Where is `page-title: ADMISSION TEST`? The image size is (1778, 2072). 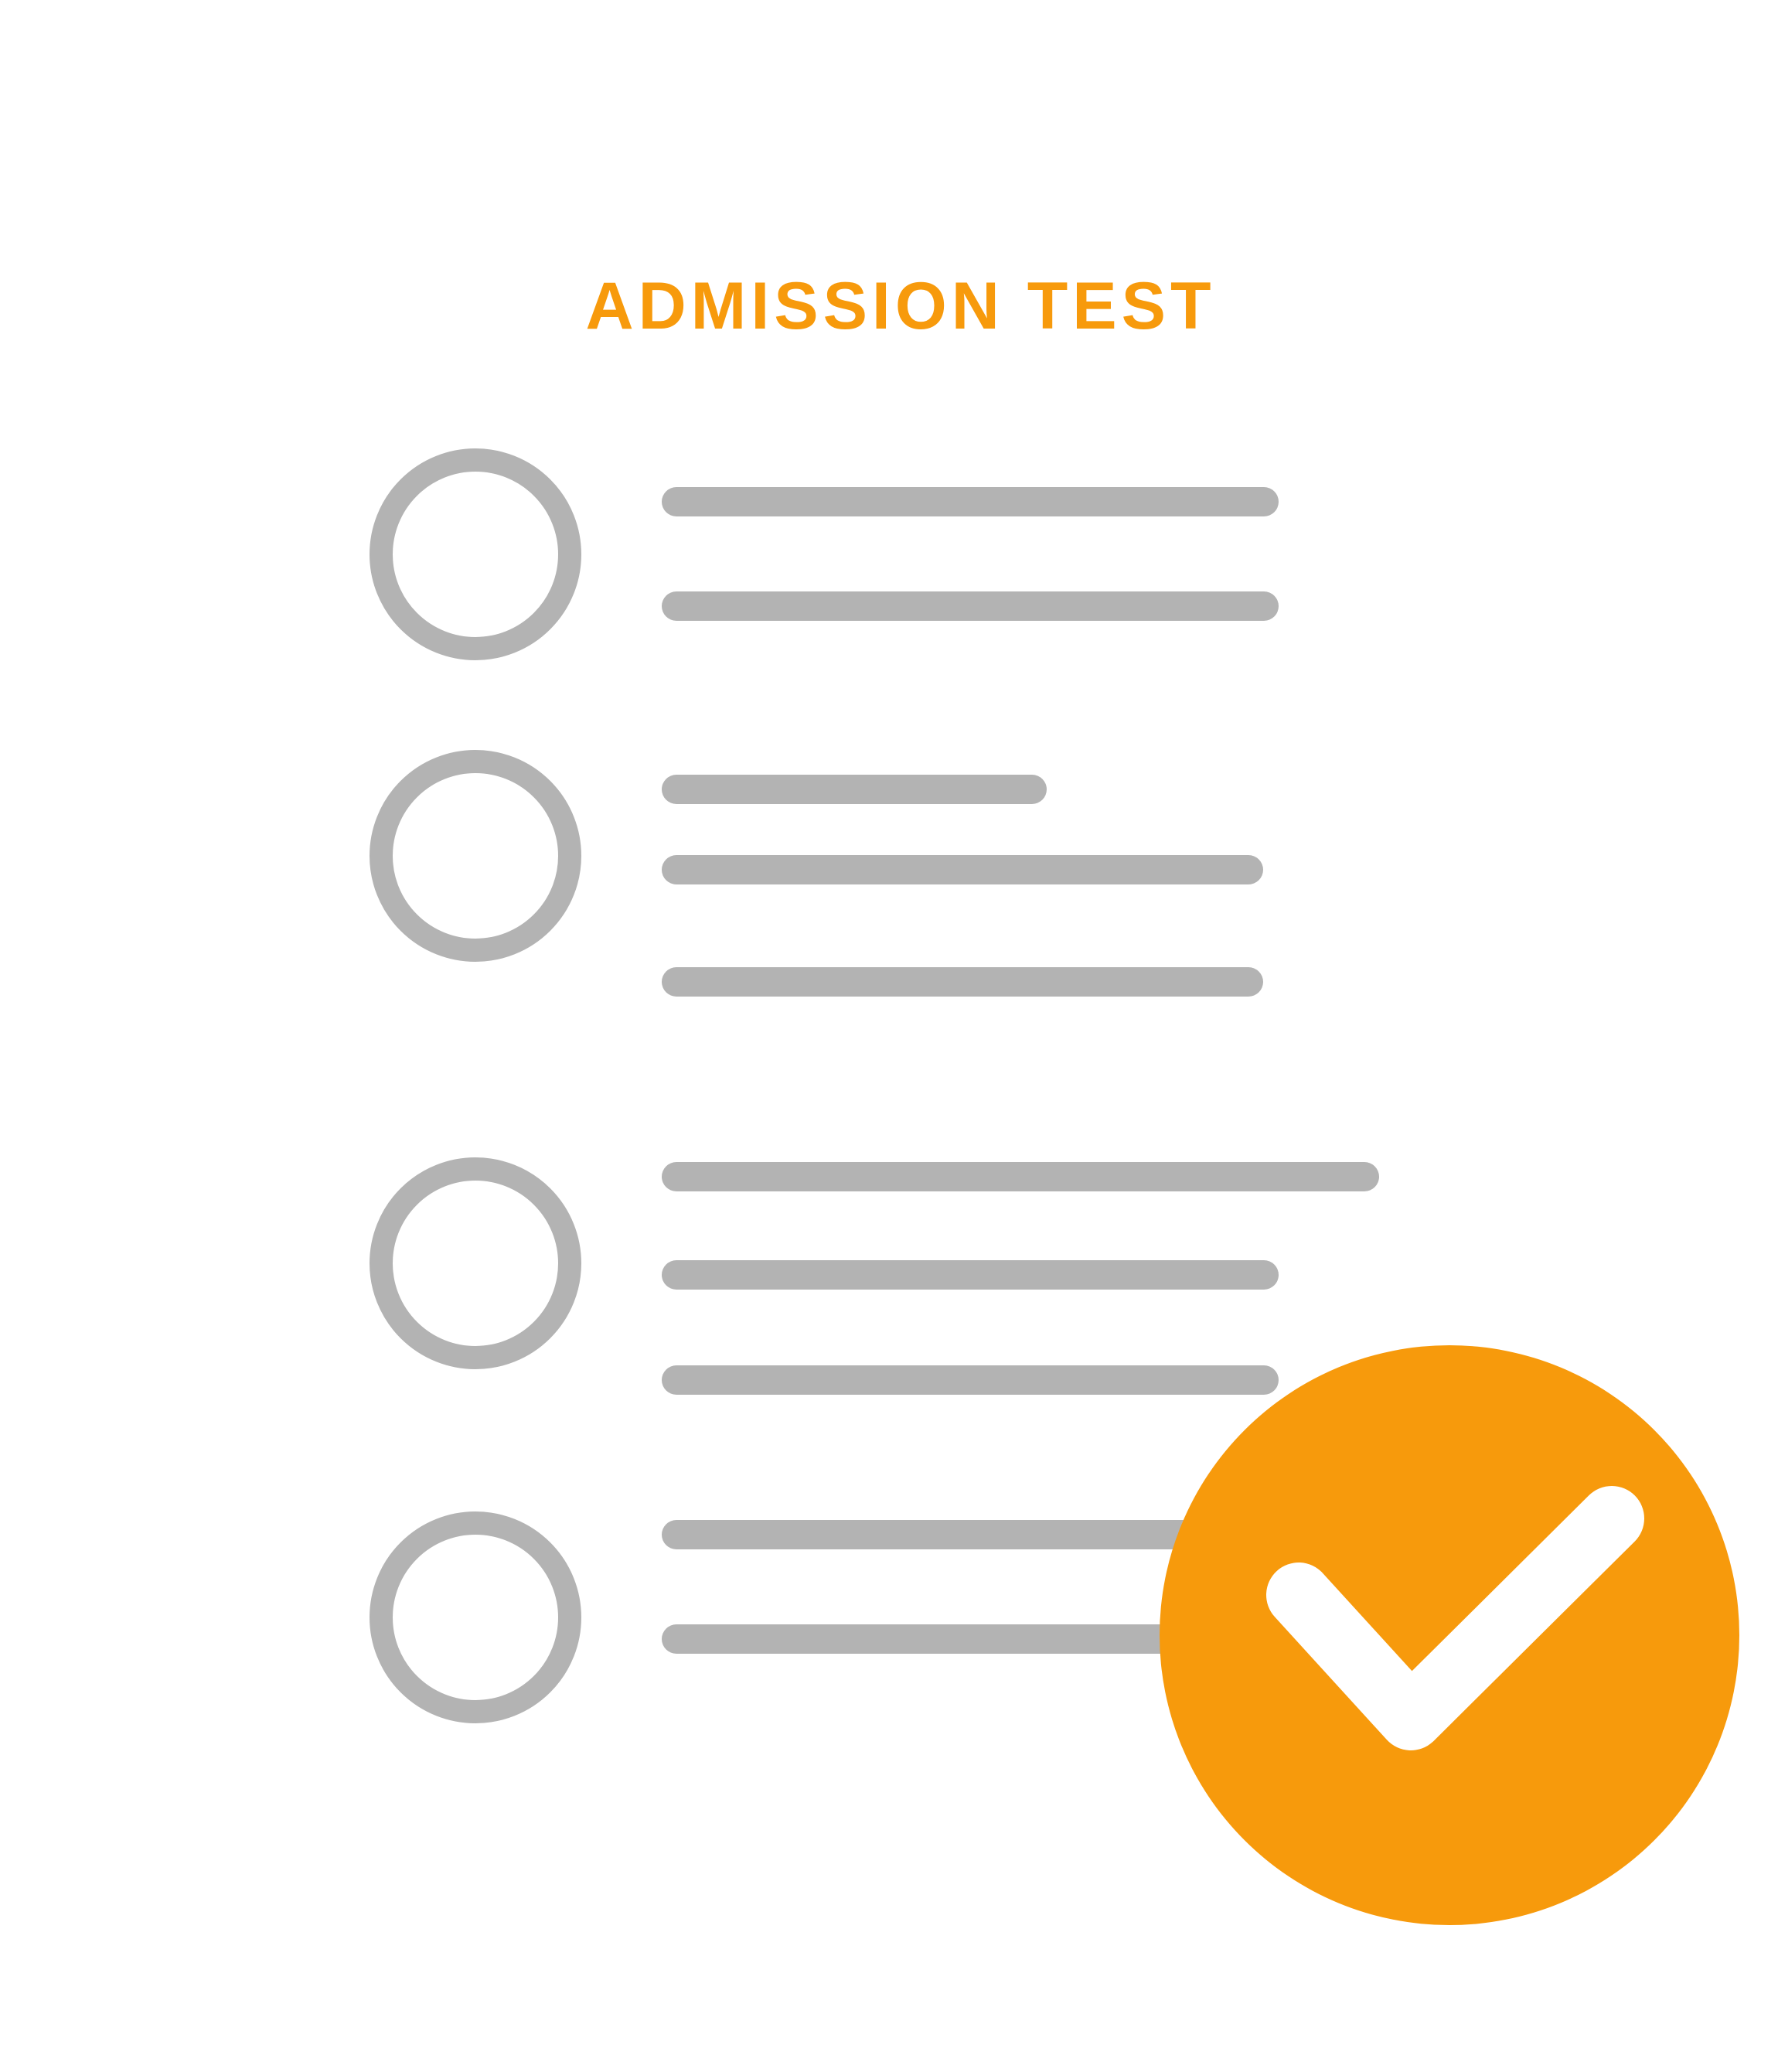
page-title: ADMISSION TEST is located at coordinates (900, 306).